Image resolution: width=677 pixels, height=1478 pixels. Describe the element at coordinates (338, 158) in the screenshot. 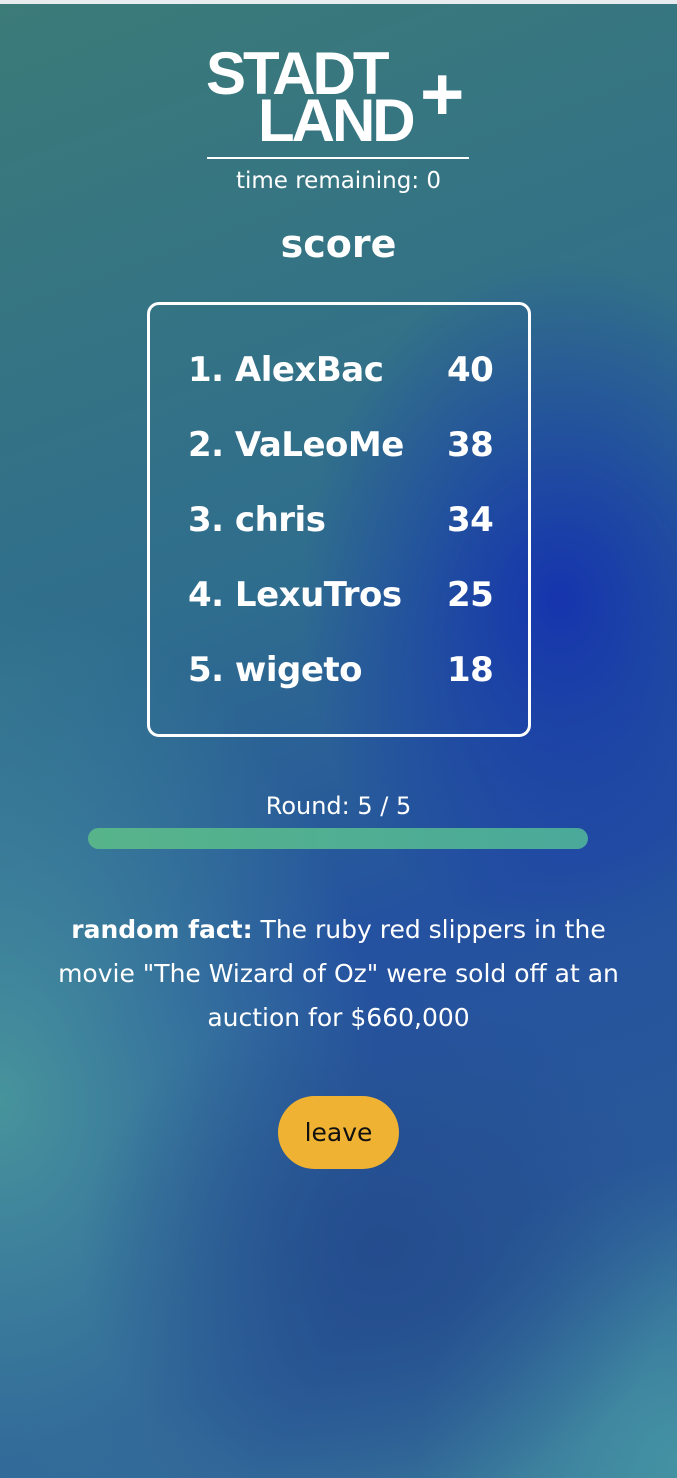

I see `logo-divider` at that location.